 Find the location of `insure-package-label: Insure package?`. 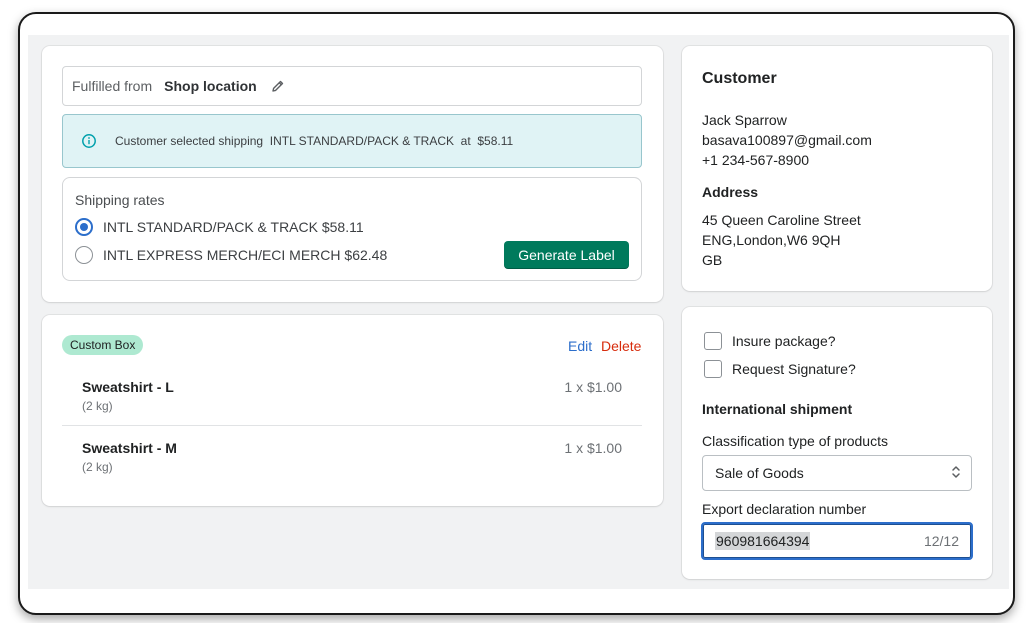

insure-package-label: Insure package? is located at coordinates (784, 341).